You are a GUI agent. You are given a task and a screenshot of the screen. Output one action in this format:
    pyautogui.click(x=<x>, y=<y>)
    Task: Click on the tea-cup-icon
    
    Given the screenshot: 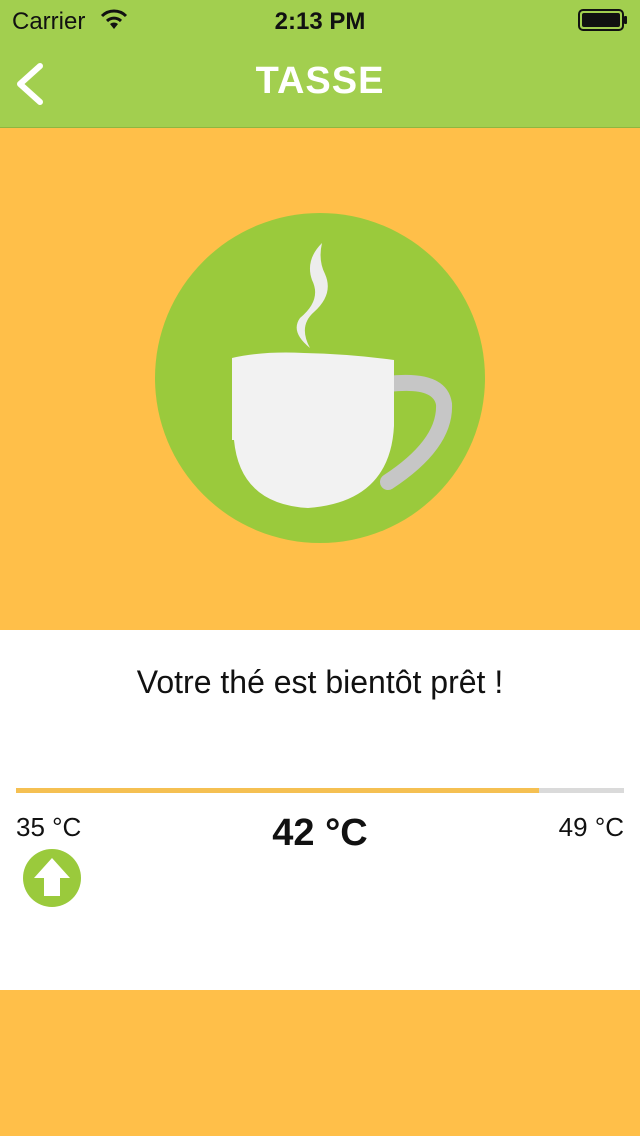 What is the action you would take?
    pyautogui.click(x=320, y=378)
    